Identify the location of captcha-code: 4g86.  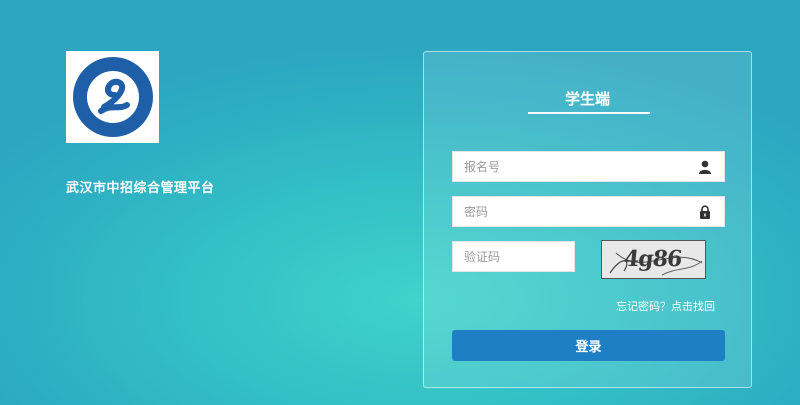
(652, 259).